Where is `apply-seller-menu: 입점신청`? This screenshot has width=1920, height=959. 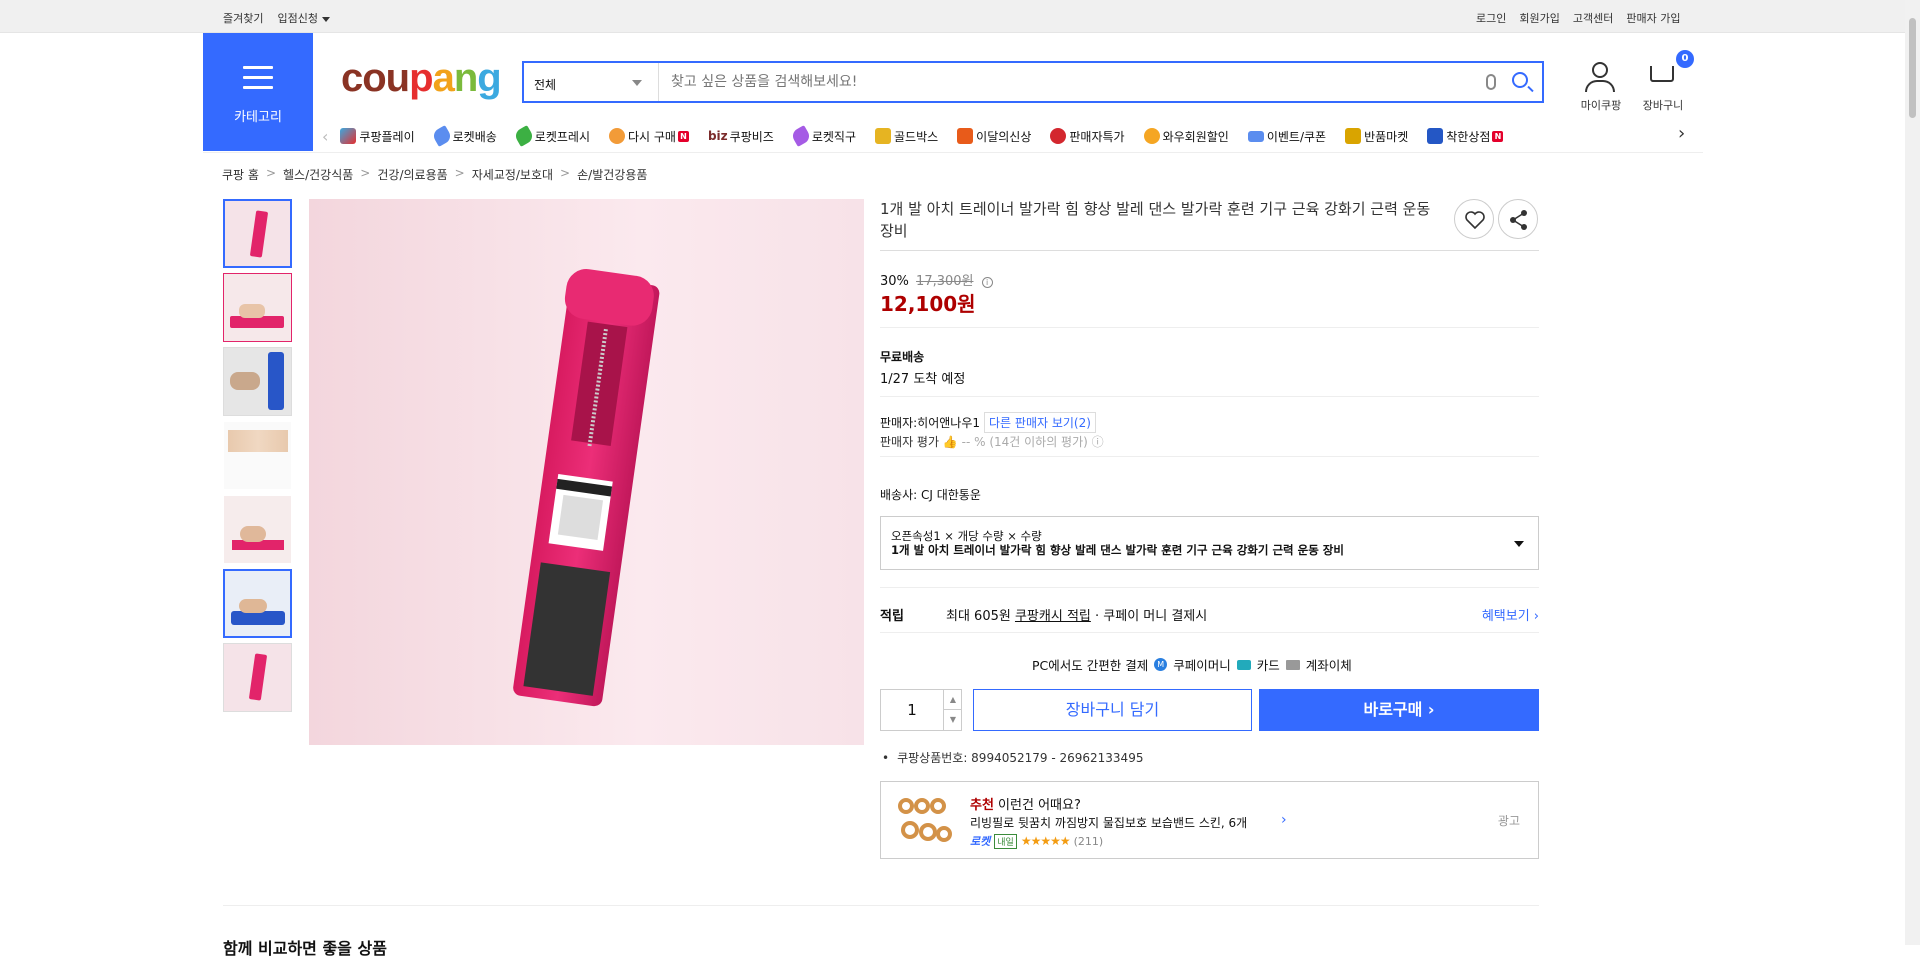 apply-seller-menu: 입점신청 is located at coordinates (303, 18).